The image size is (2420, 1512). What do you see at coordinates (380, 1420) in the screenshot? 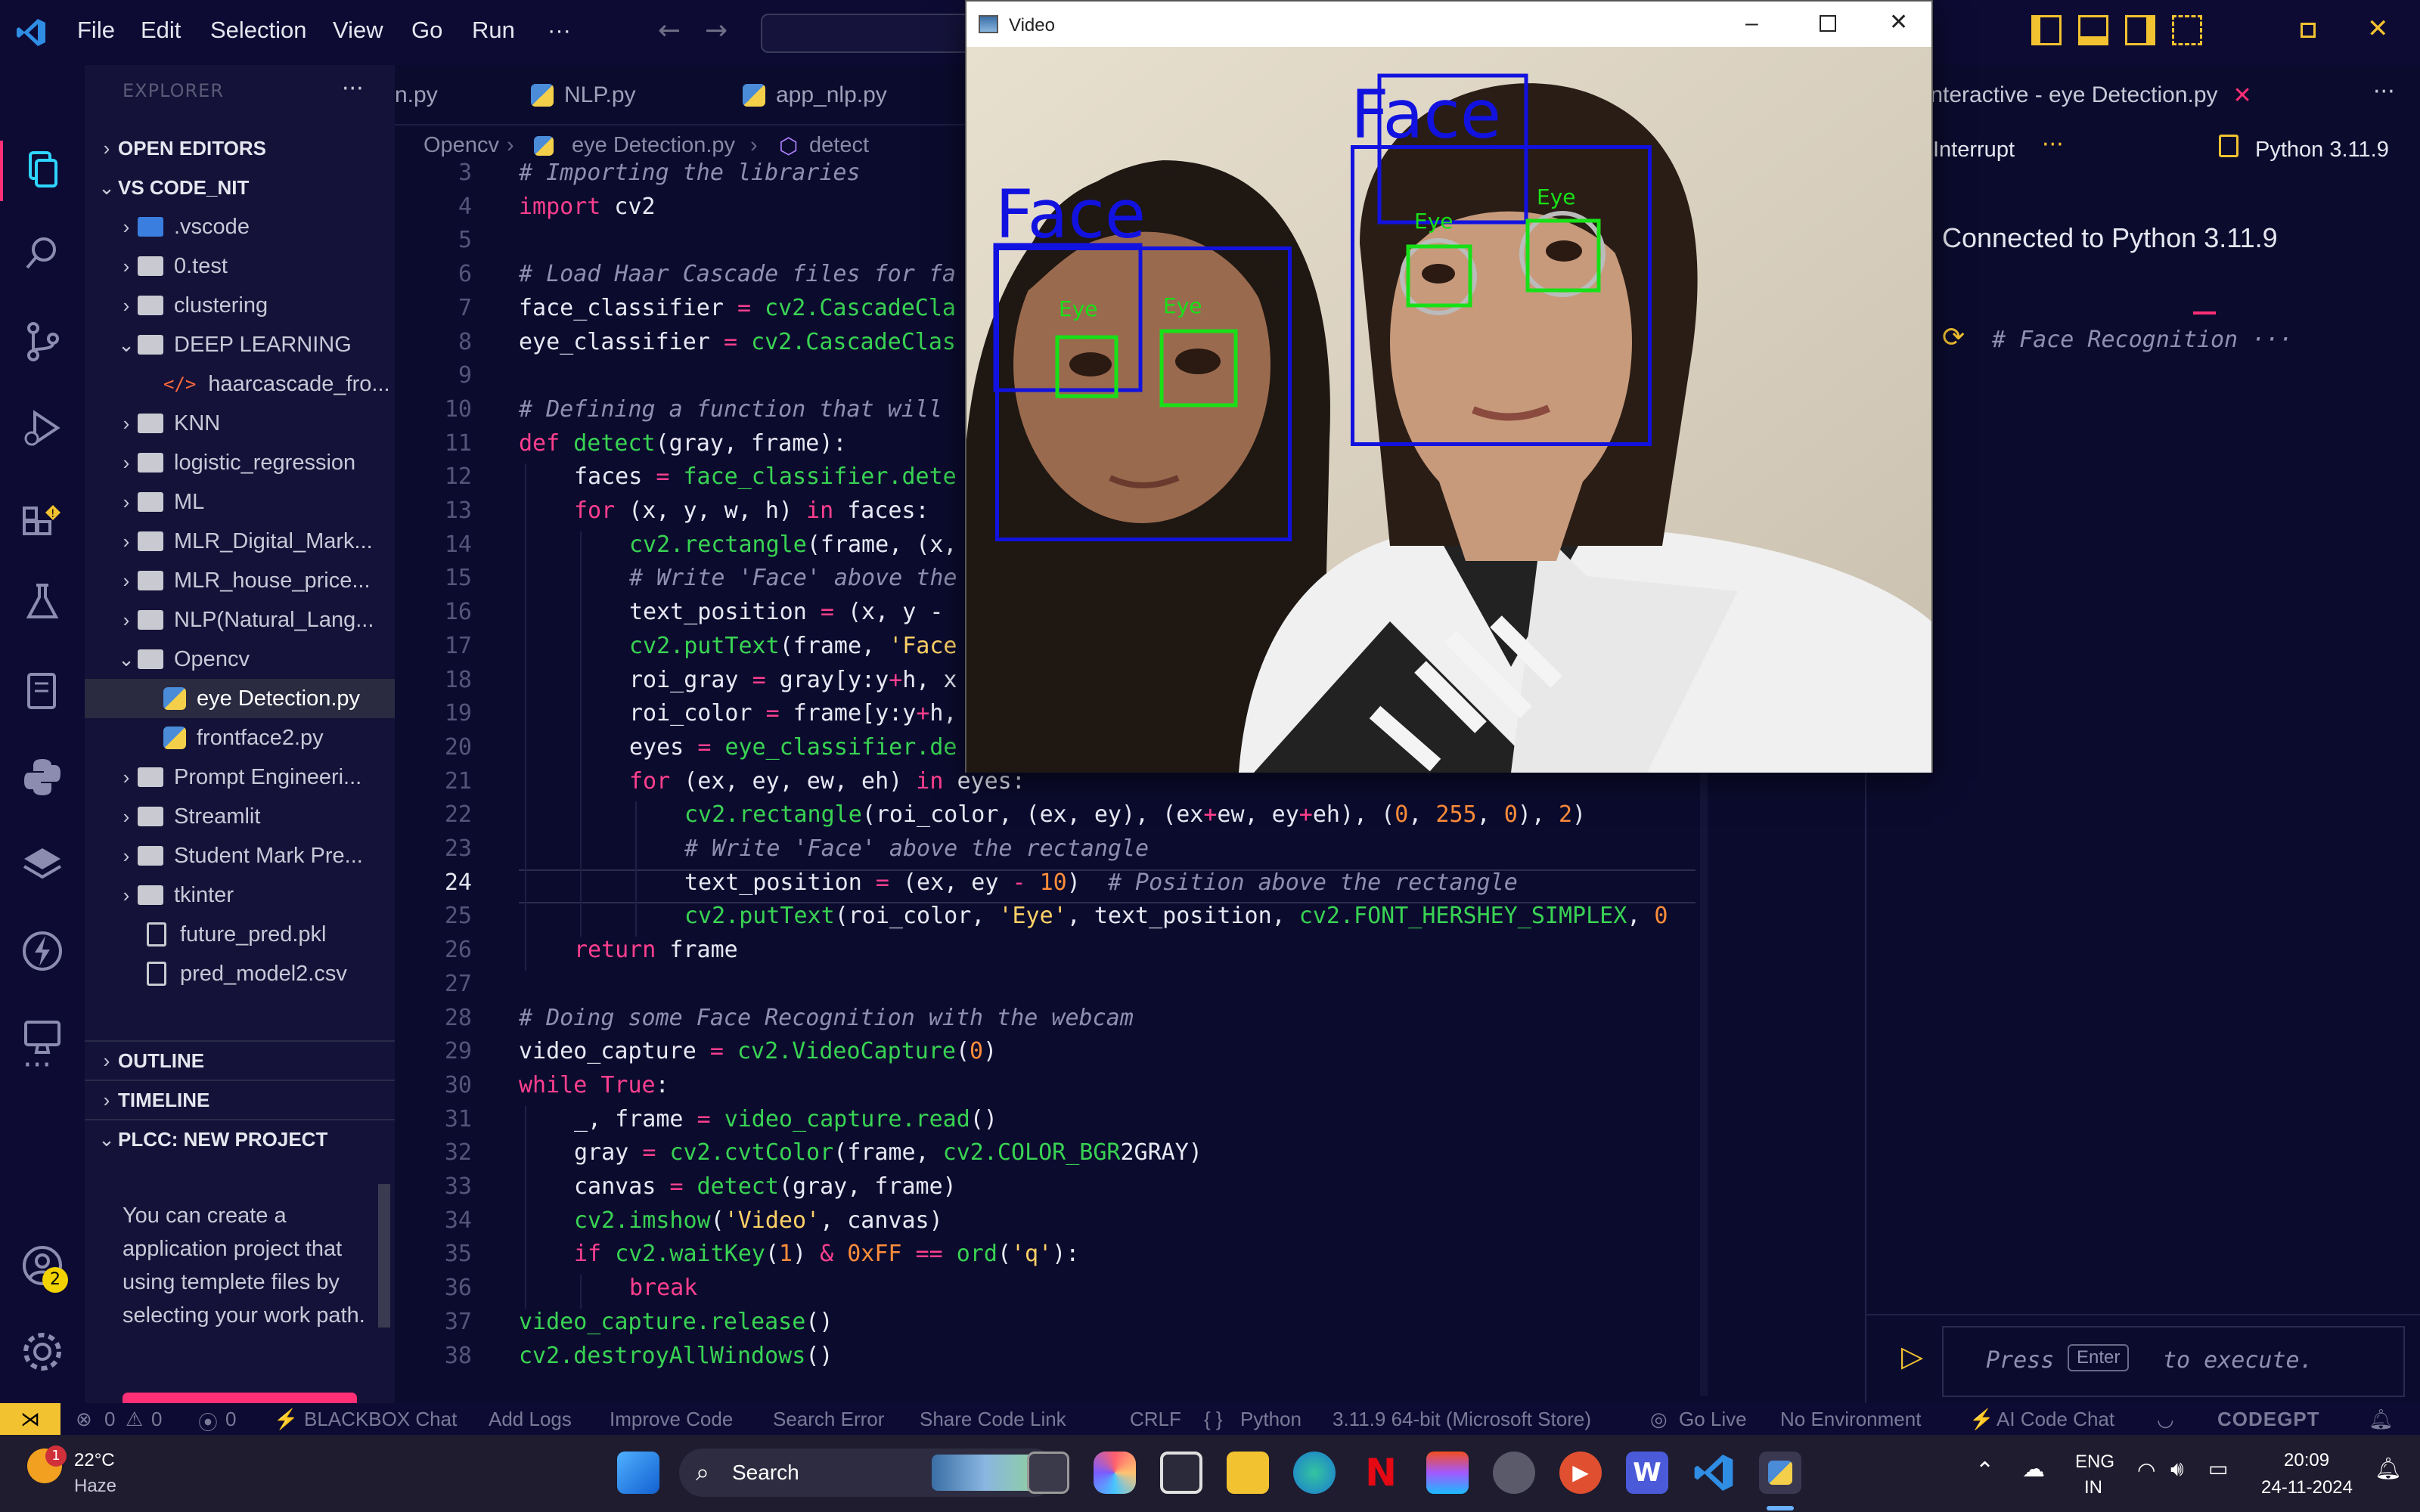
I see `blackbox-chat: BLACKBOX Chat` at bounding box center [380, 1420].